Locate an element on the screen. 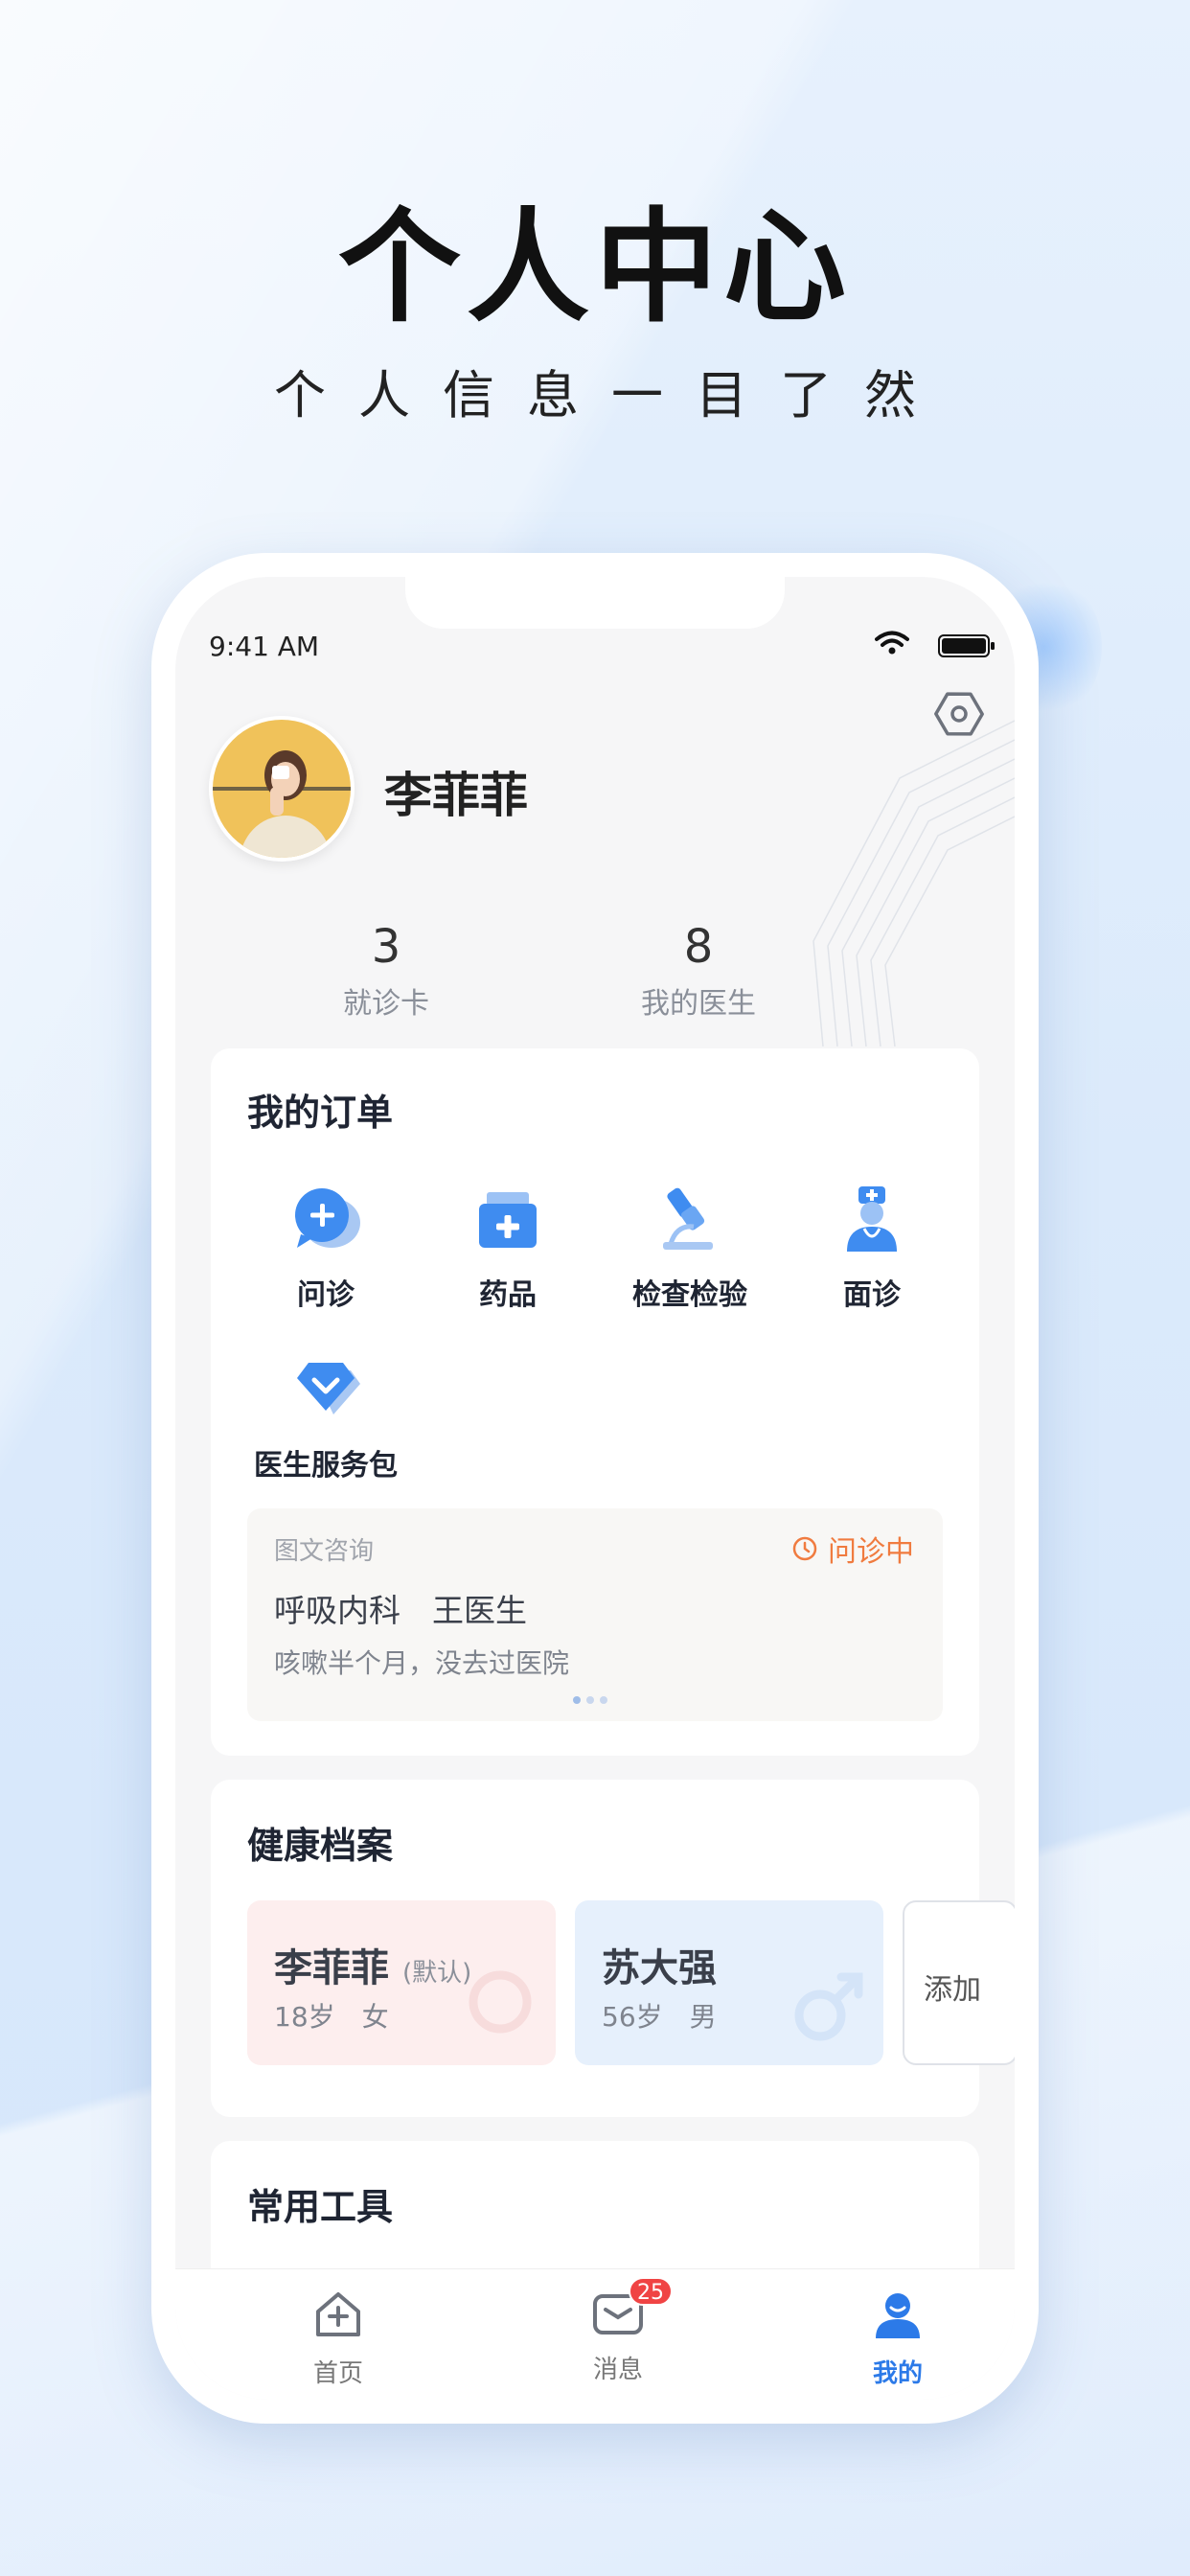  status-time: 9:41 AM is located at coordinates (264, 646).